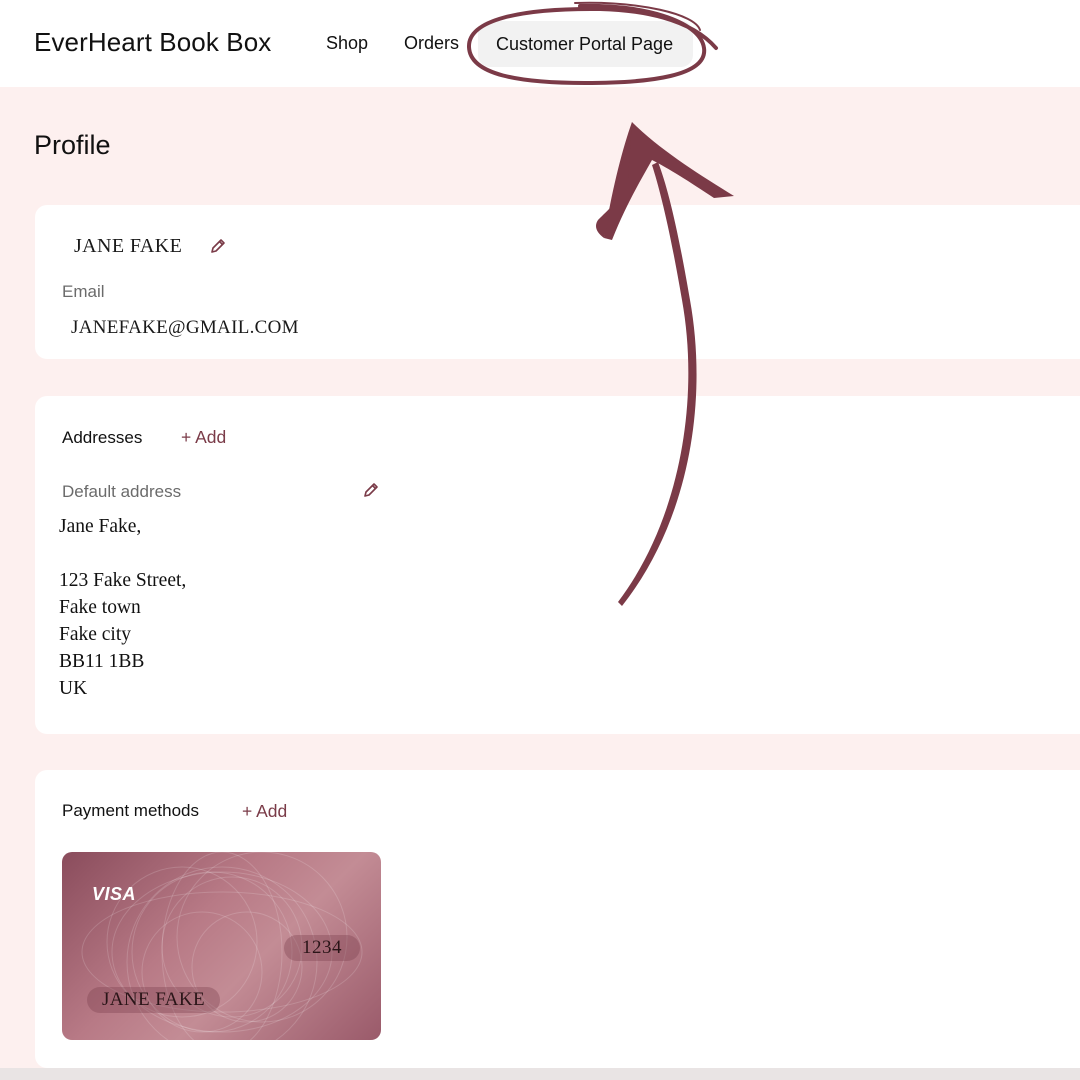  What do you see at coordinates (557, 282) in the screenshot?
I see `profile-card: JANE FAKE Email JANEFAKE@GMAIL.COM` at bounding box center [557, 282].